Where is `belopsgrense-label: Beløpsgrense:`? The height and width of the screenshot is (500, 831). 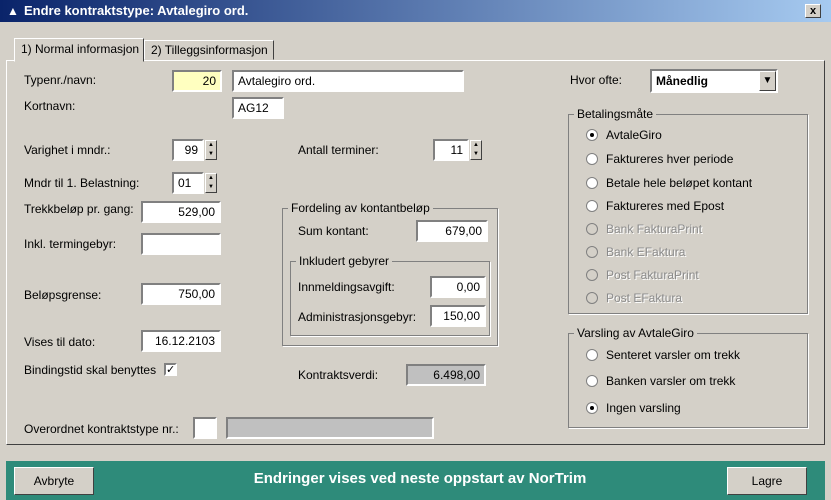
belopsgrense-label: Beløpsgrense: is located at coordinates (63, 295).